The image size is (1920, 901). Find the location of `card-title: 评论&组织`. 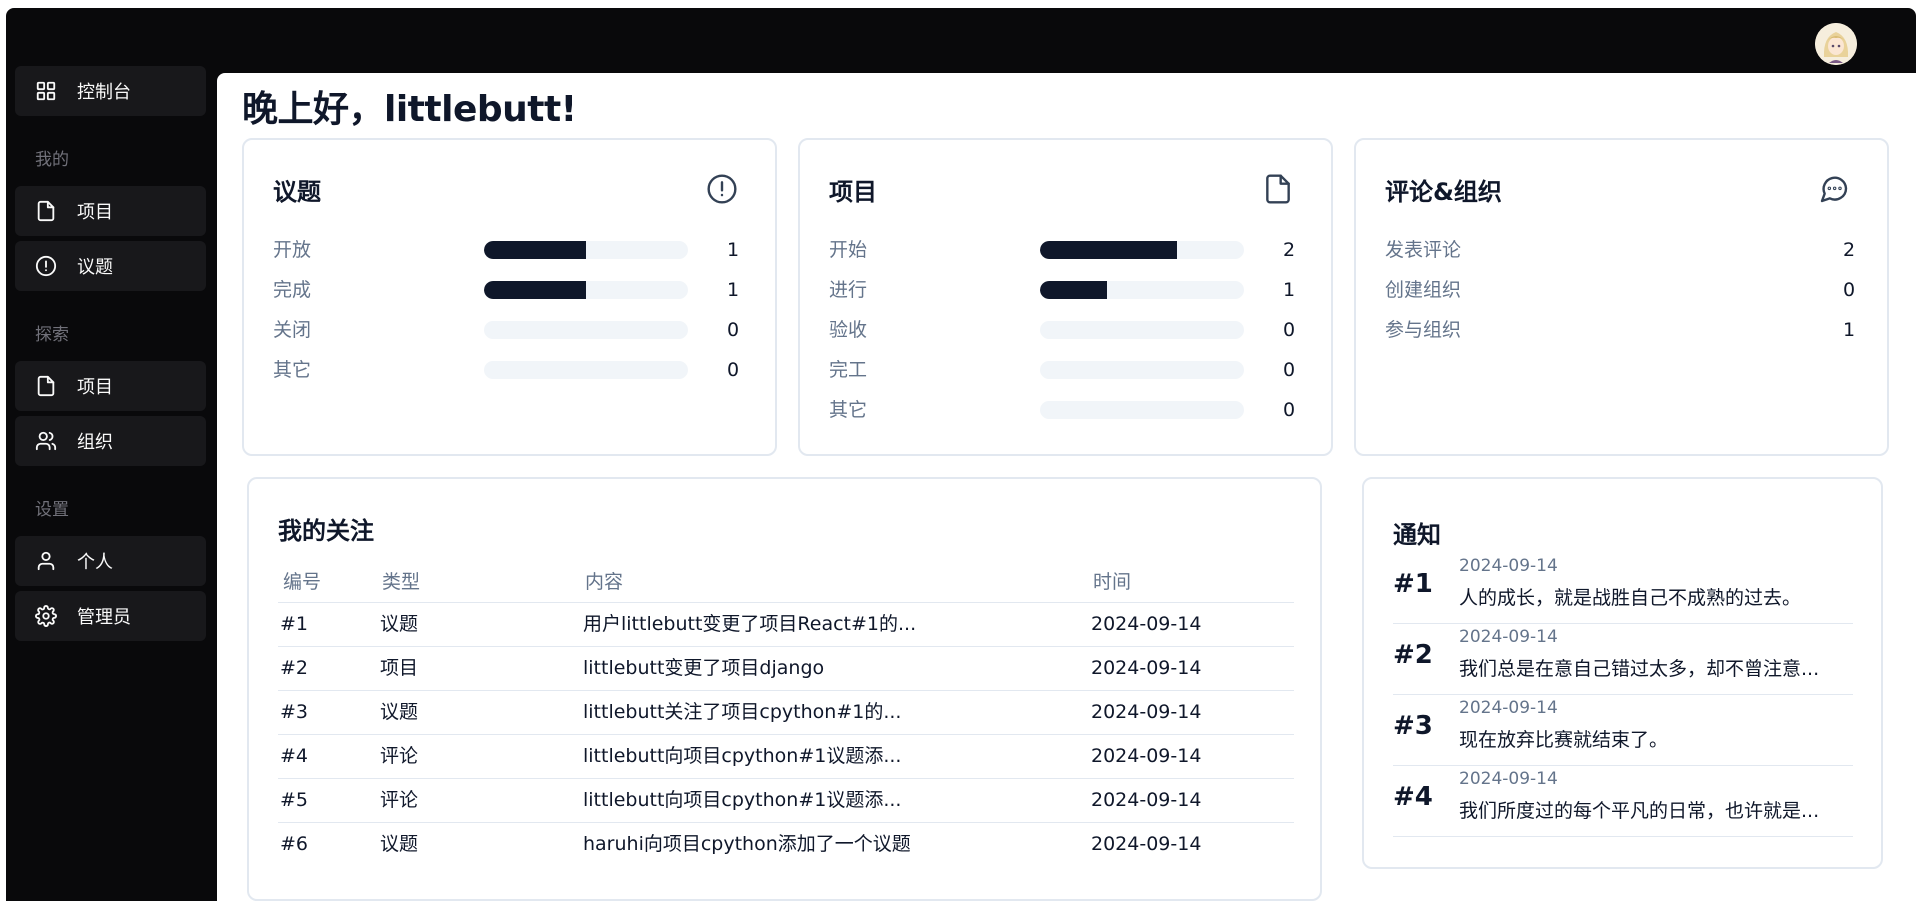

card-title: 评论&组织 is located at coordinates (1443, 192).